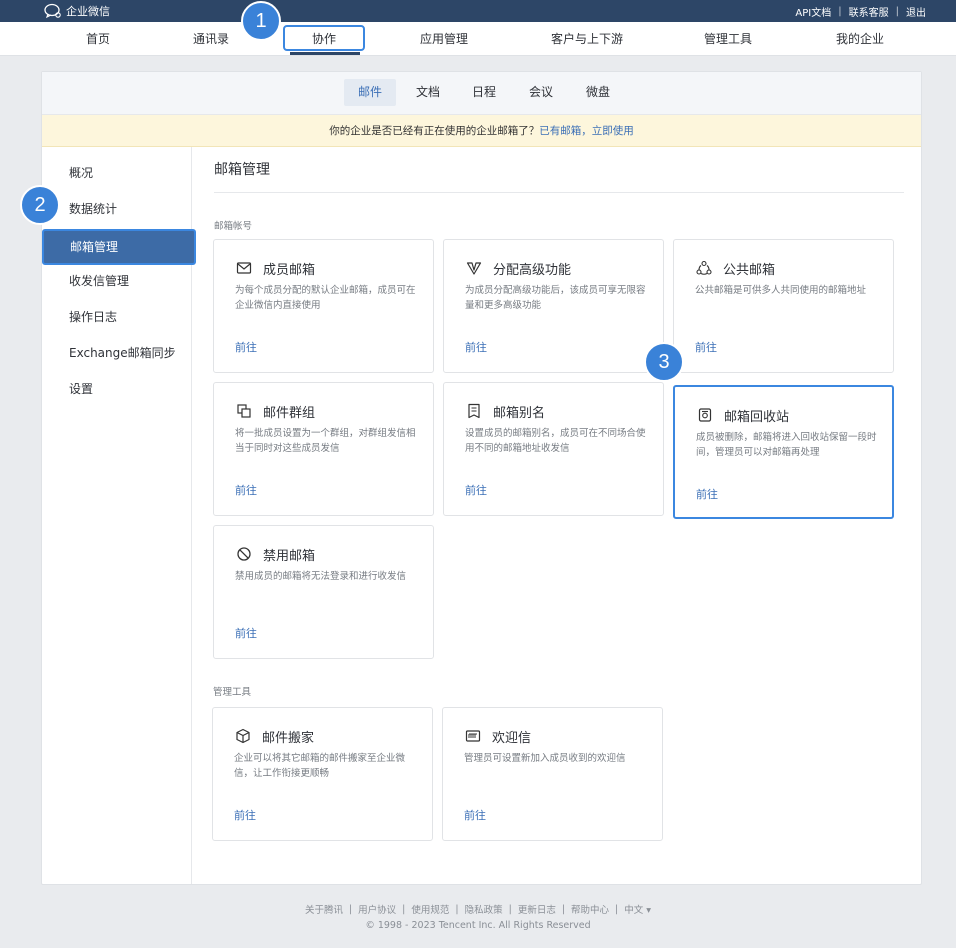 The image size is (956, 948). I want to click on tile-title: 邮件搬家, so click(288, 738).